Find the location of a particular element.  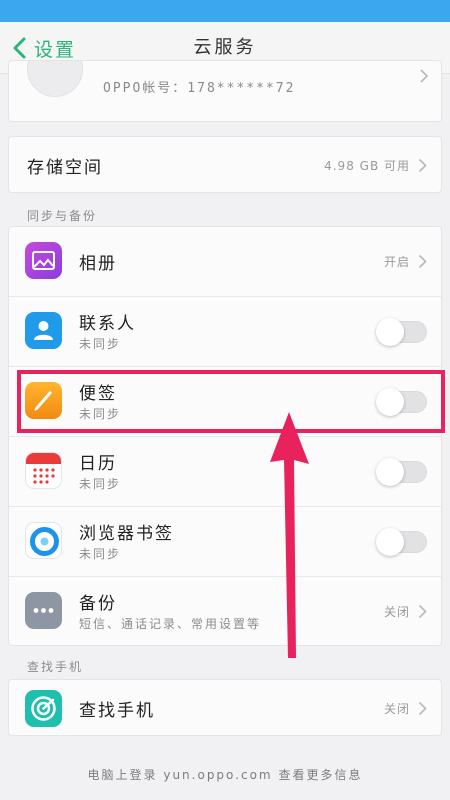

notes-sync-toggle is located at coordinates (401, 402).